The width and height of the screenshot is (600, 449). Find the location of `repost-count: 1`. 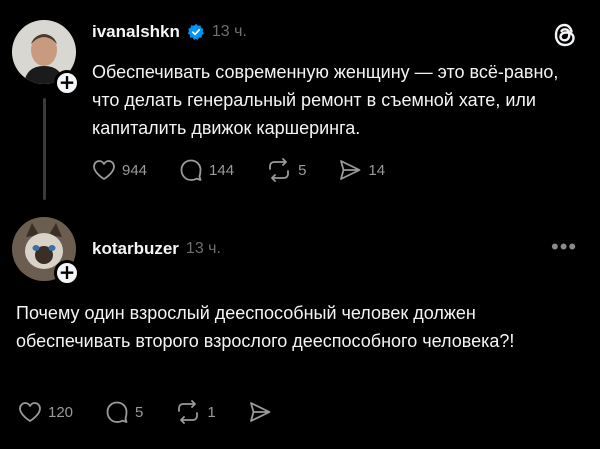

repost-count: 1 is located at coordinates (211, 412).